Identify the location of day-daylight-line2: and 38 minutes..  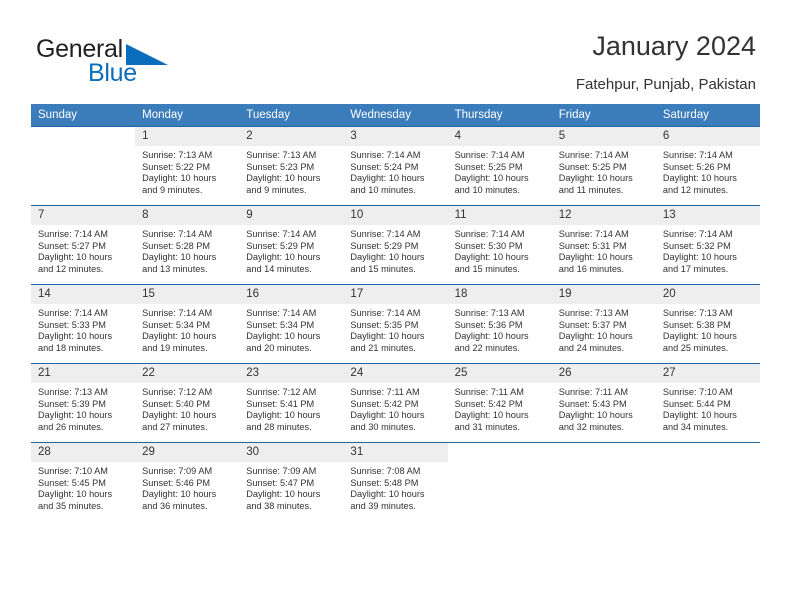
(279, 505).